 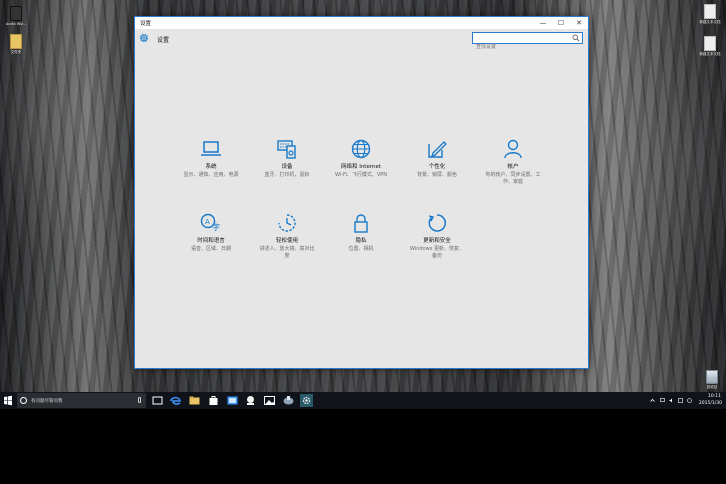 I want to click on app-file-icon, so click(x=16, y=13).